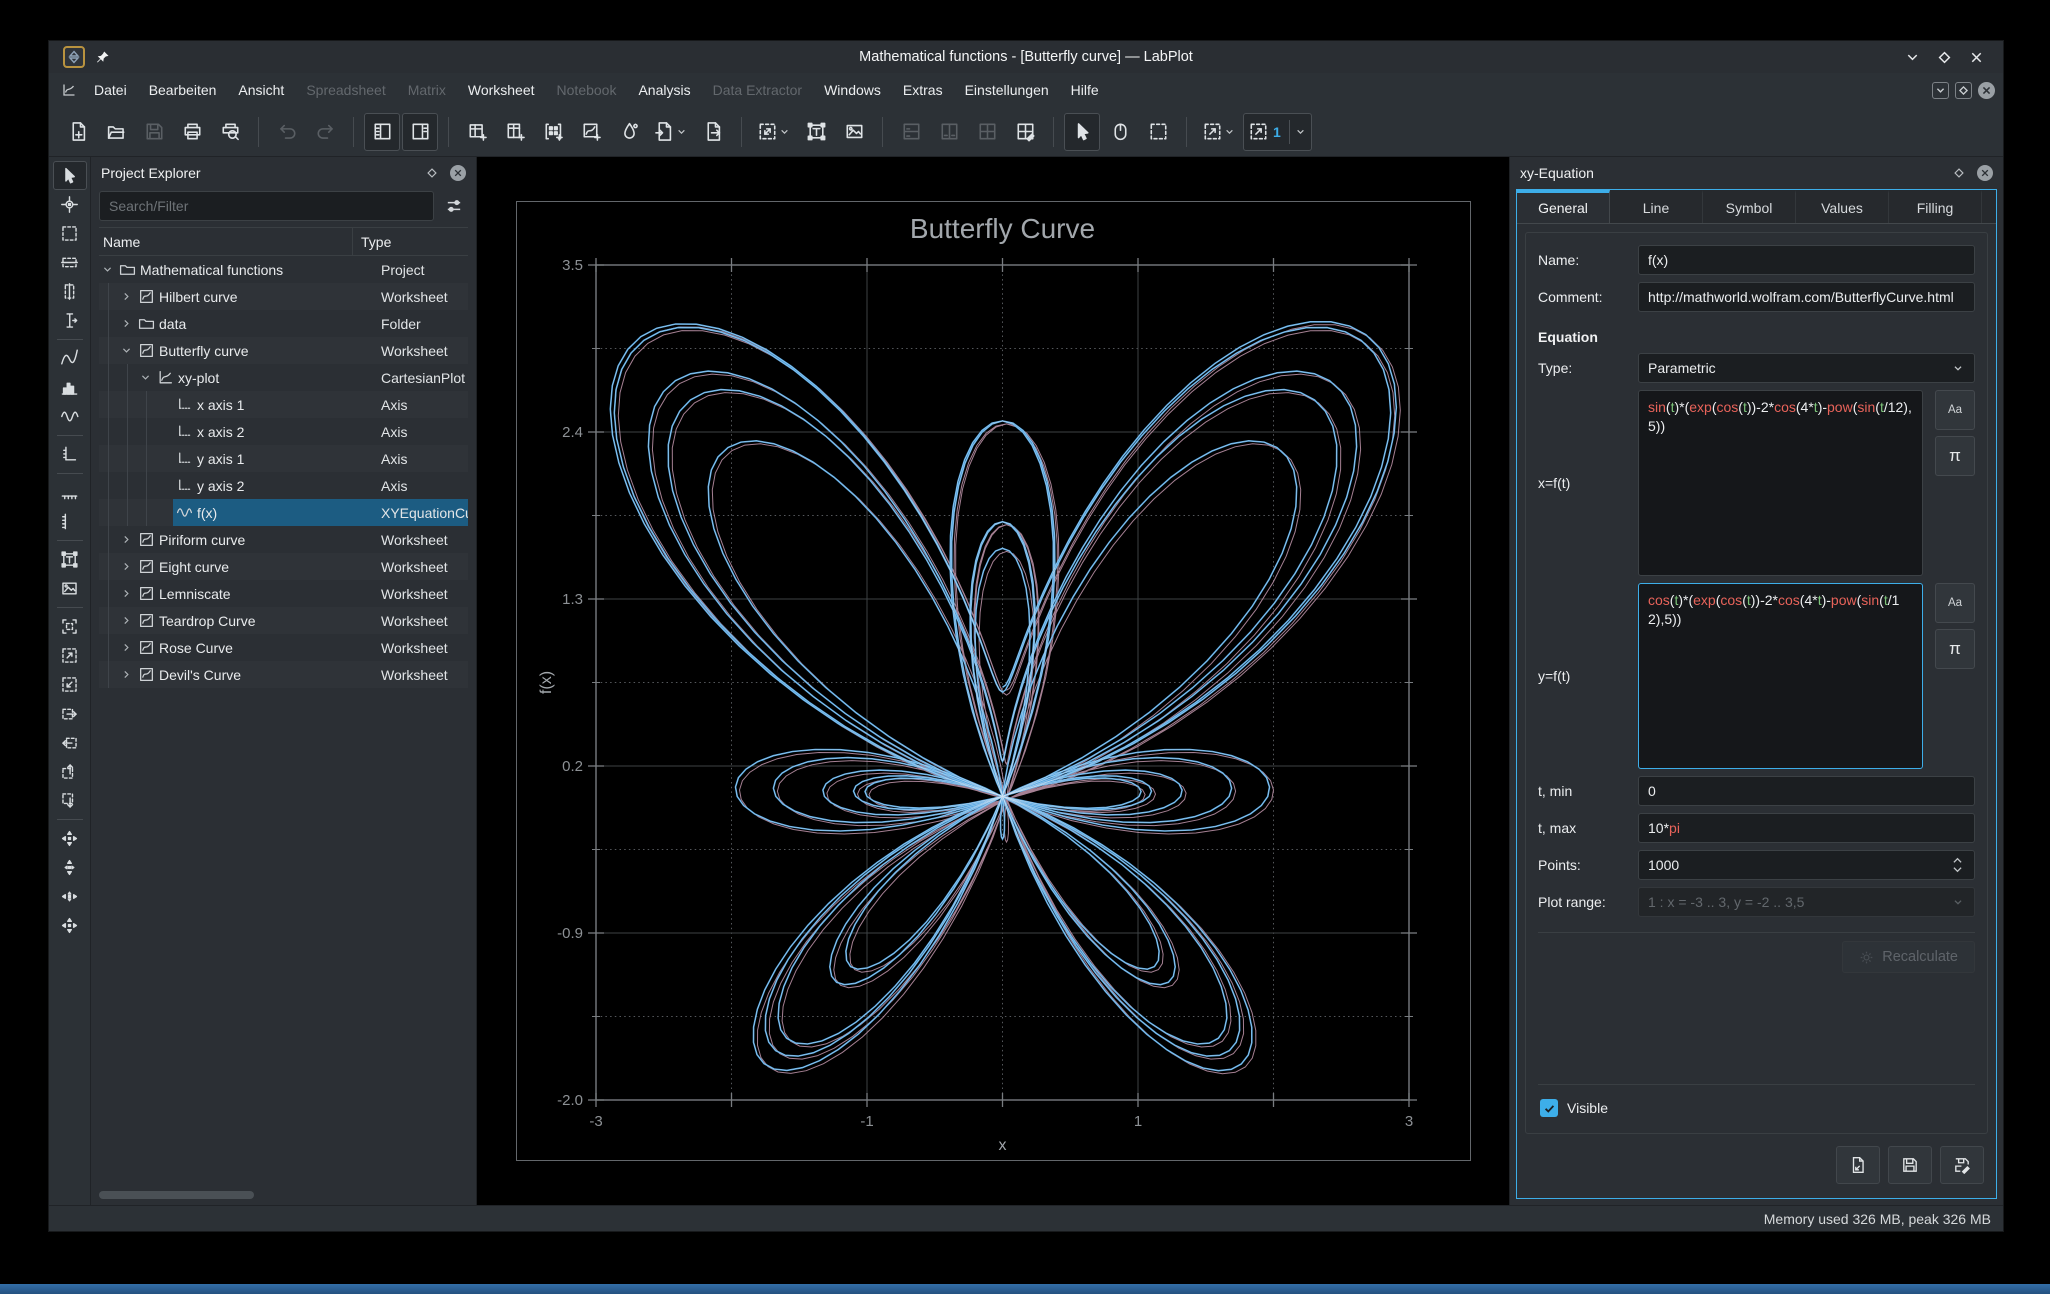 This screenshot has height=1294, width=2050. Describe the element at coordinates (70, 262) in the screenshot. I see `select-x-region-and-zoom-in-button` at that location.